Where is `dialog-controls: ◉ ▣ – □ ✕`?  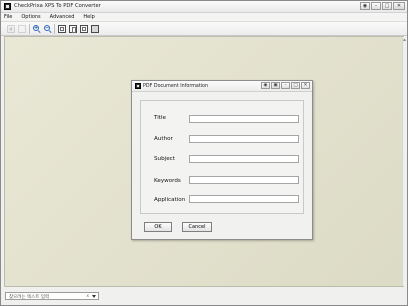
dialog-controls: ◉ ▣ – □ ✕ is located at coordinates (285, 85).